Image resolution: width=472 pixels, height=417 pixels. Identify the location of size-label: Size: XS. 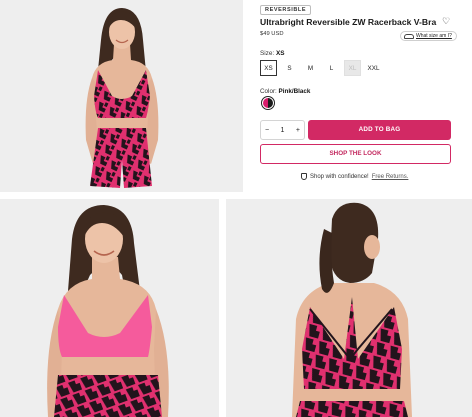
(272, 53).